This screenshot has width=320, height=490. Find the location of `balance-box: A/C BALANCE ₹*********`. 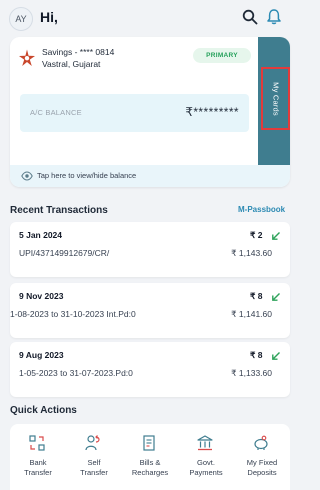

balance-box: A/C BALANCE ₹********* is located at coordinates (134, 113).